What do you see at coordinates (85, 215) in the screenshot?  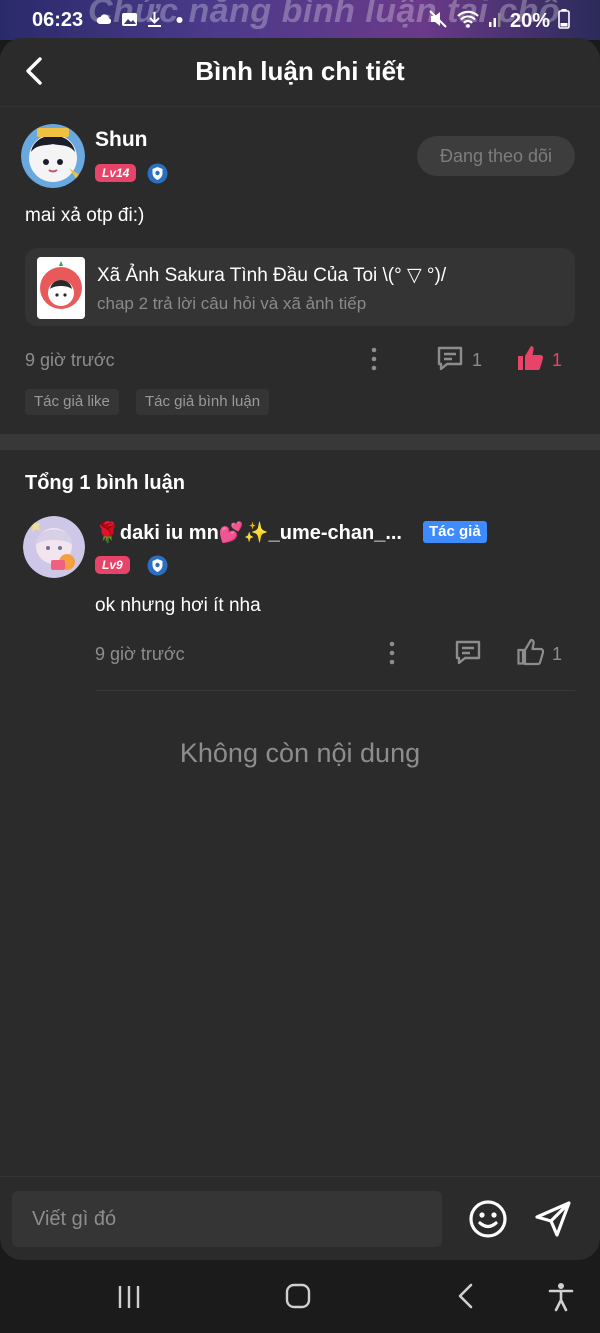 I see `post-content: mai xả otp đi:)` at bounding box center [85, 215].